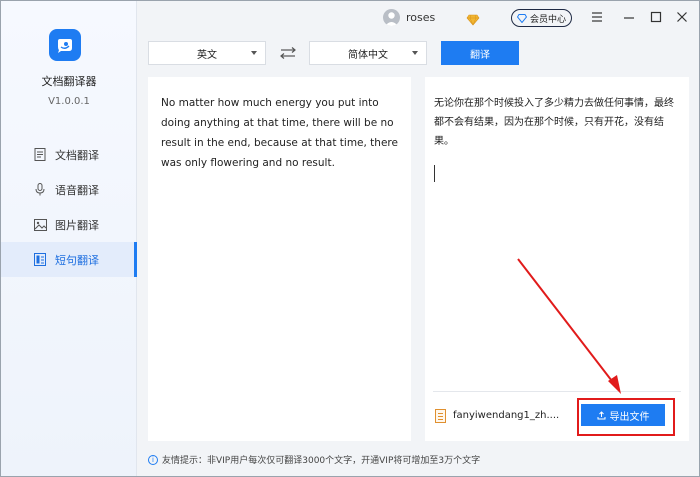 This screenshot has width=700, height=477. I want to click on sidebar-item-sentence-translate: 短句翻译, so click(69, 259).